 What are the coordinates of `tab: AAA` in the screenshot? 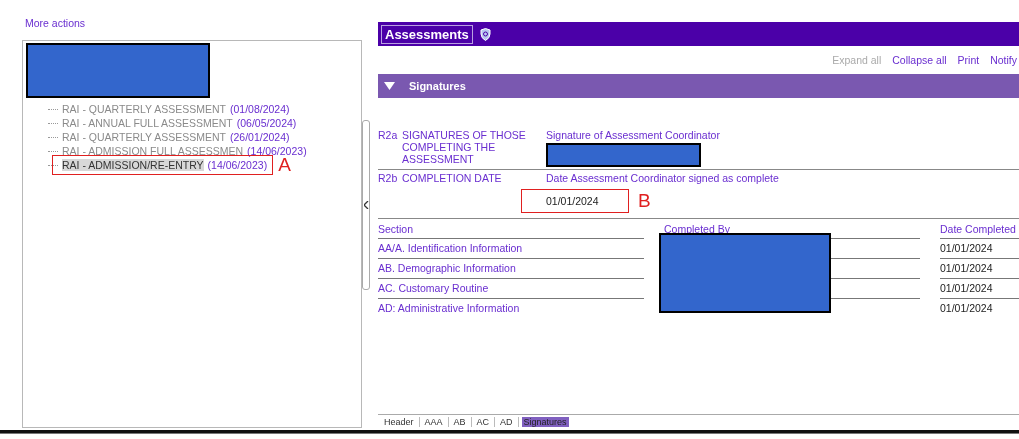 It's located at (433, 421).